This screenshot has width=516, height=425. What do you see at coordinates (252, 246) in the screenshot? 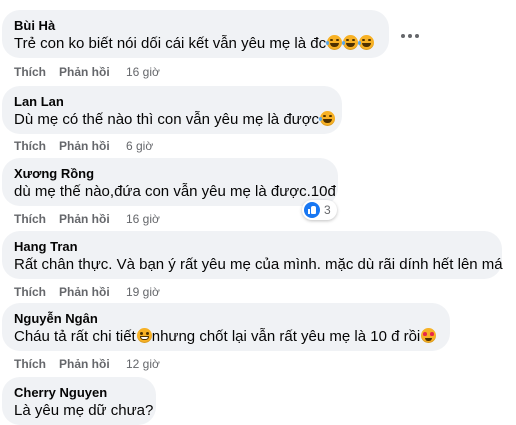
I see `comment-author: Hang Tran` at bounding box center [252, 246].